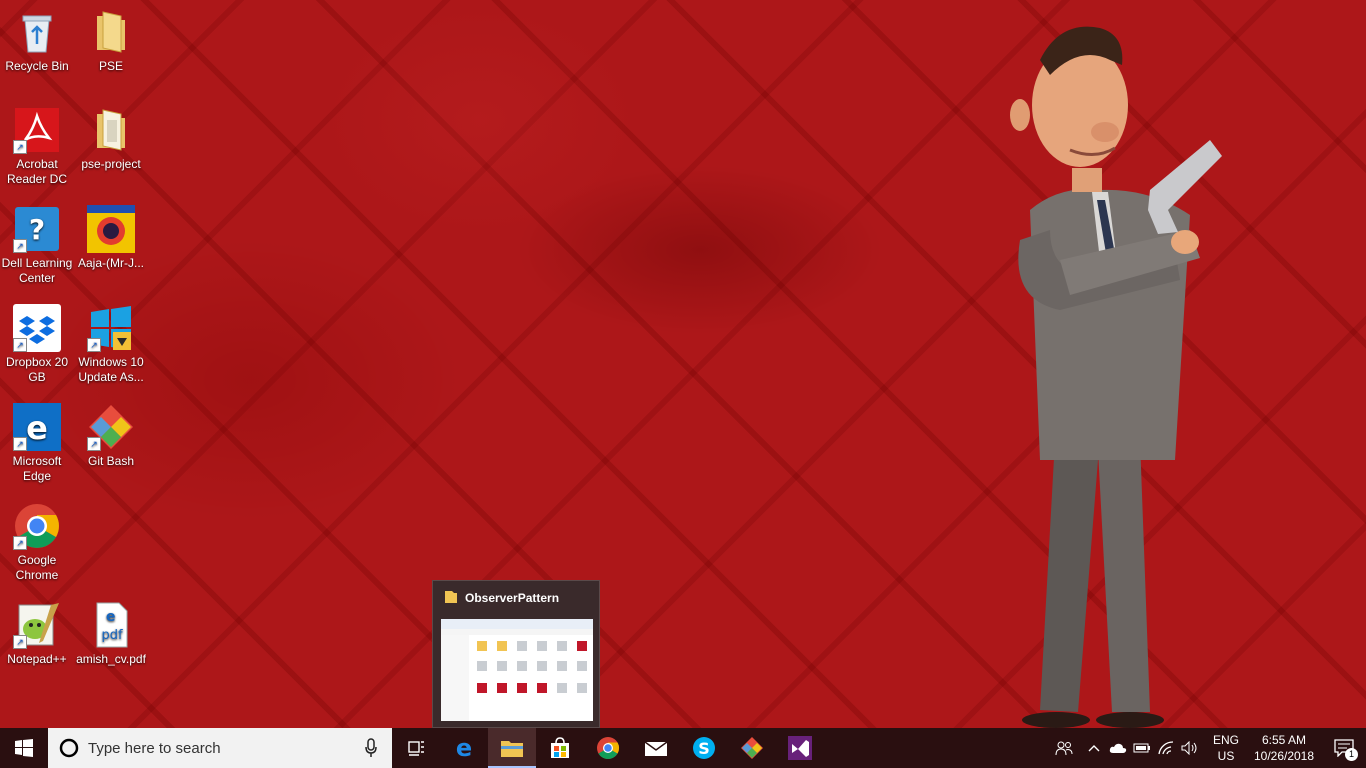 Image resolution: width=1366 pixels, height=768 pixels. Describe the element at coordinates (37, 369) in the screenshot. I see `desktop-icon-label: Dropbox 20 GB` at that location.